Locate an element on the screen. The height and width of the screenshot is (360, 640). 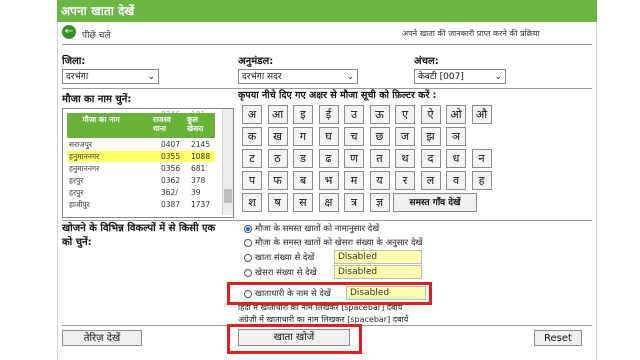
all-mauza-button: समस्त गाँव देखें is located at coordinates (435, 202).